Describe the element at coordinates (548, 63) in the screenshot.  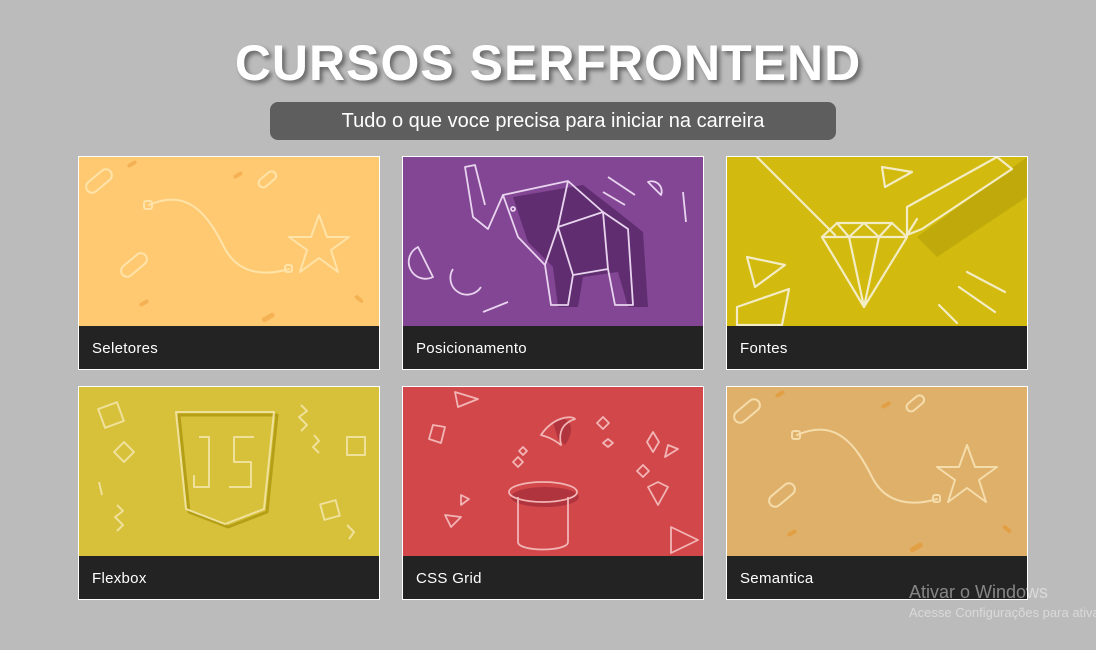
I see `page-title: CURSOS SERFRONTEND` at that location.